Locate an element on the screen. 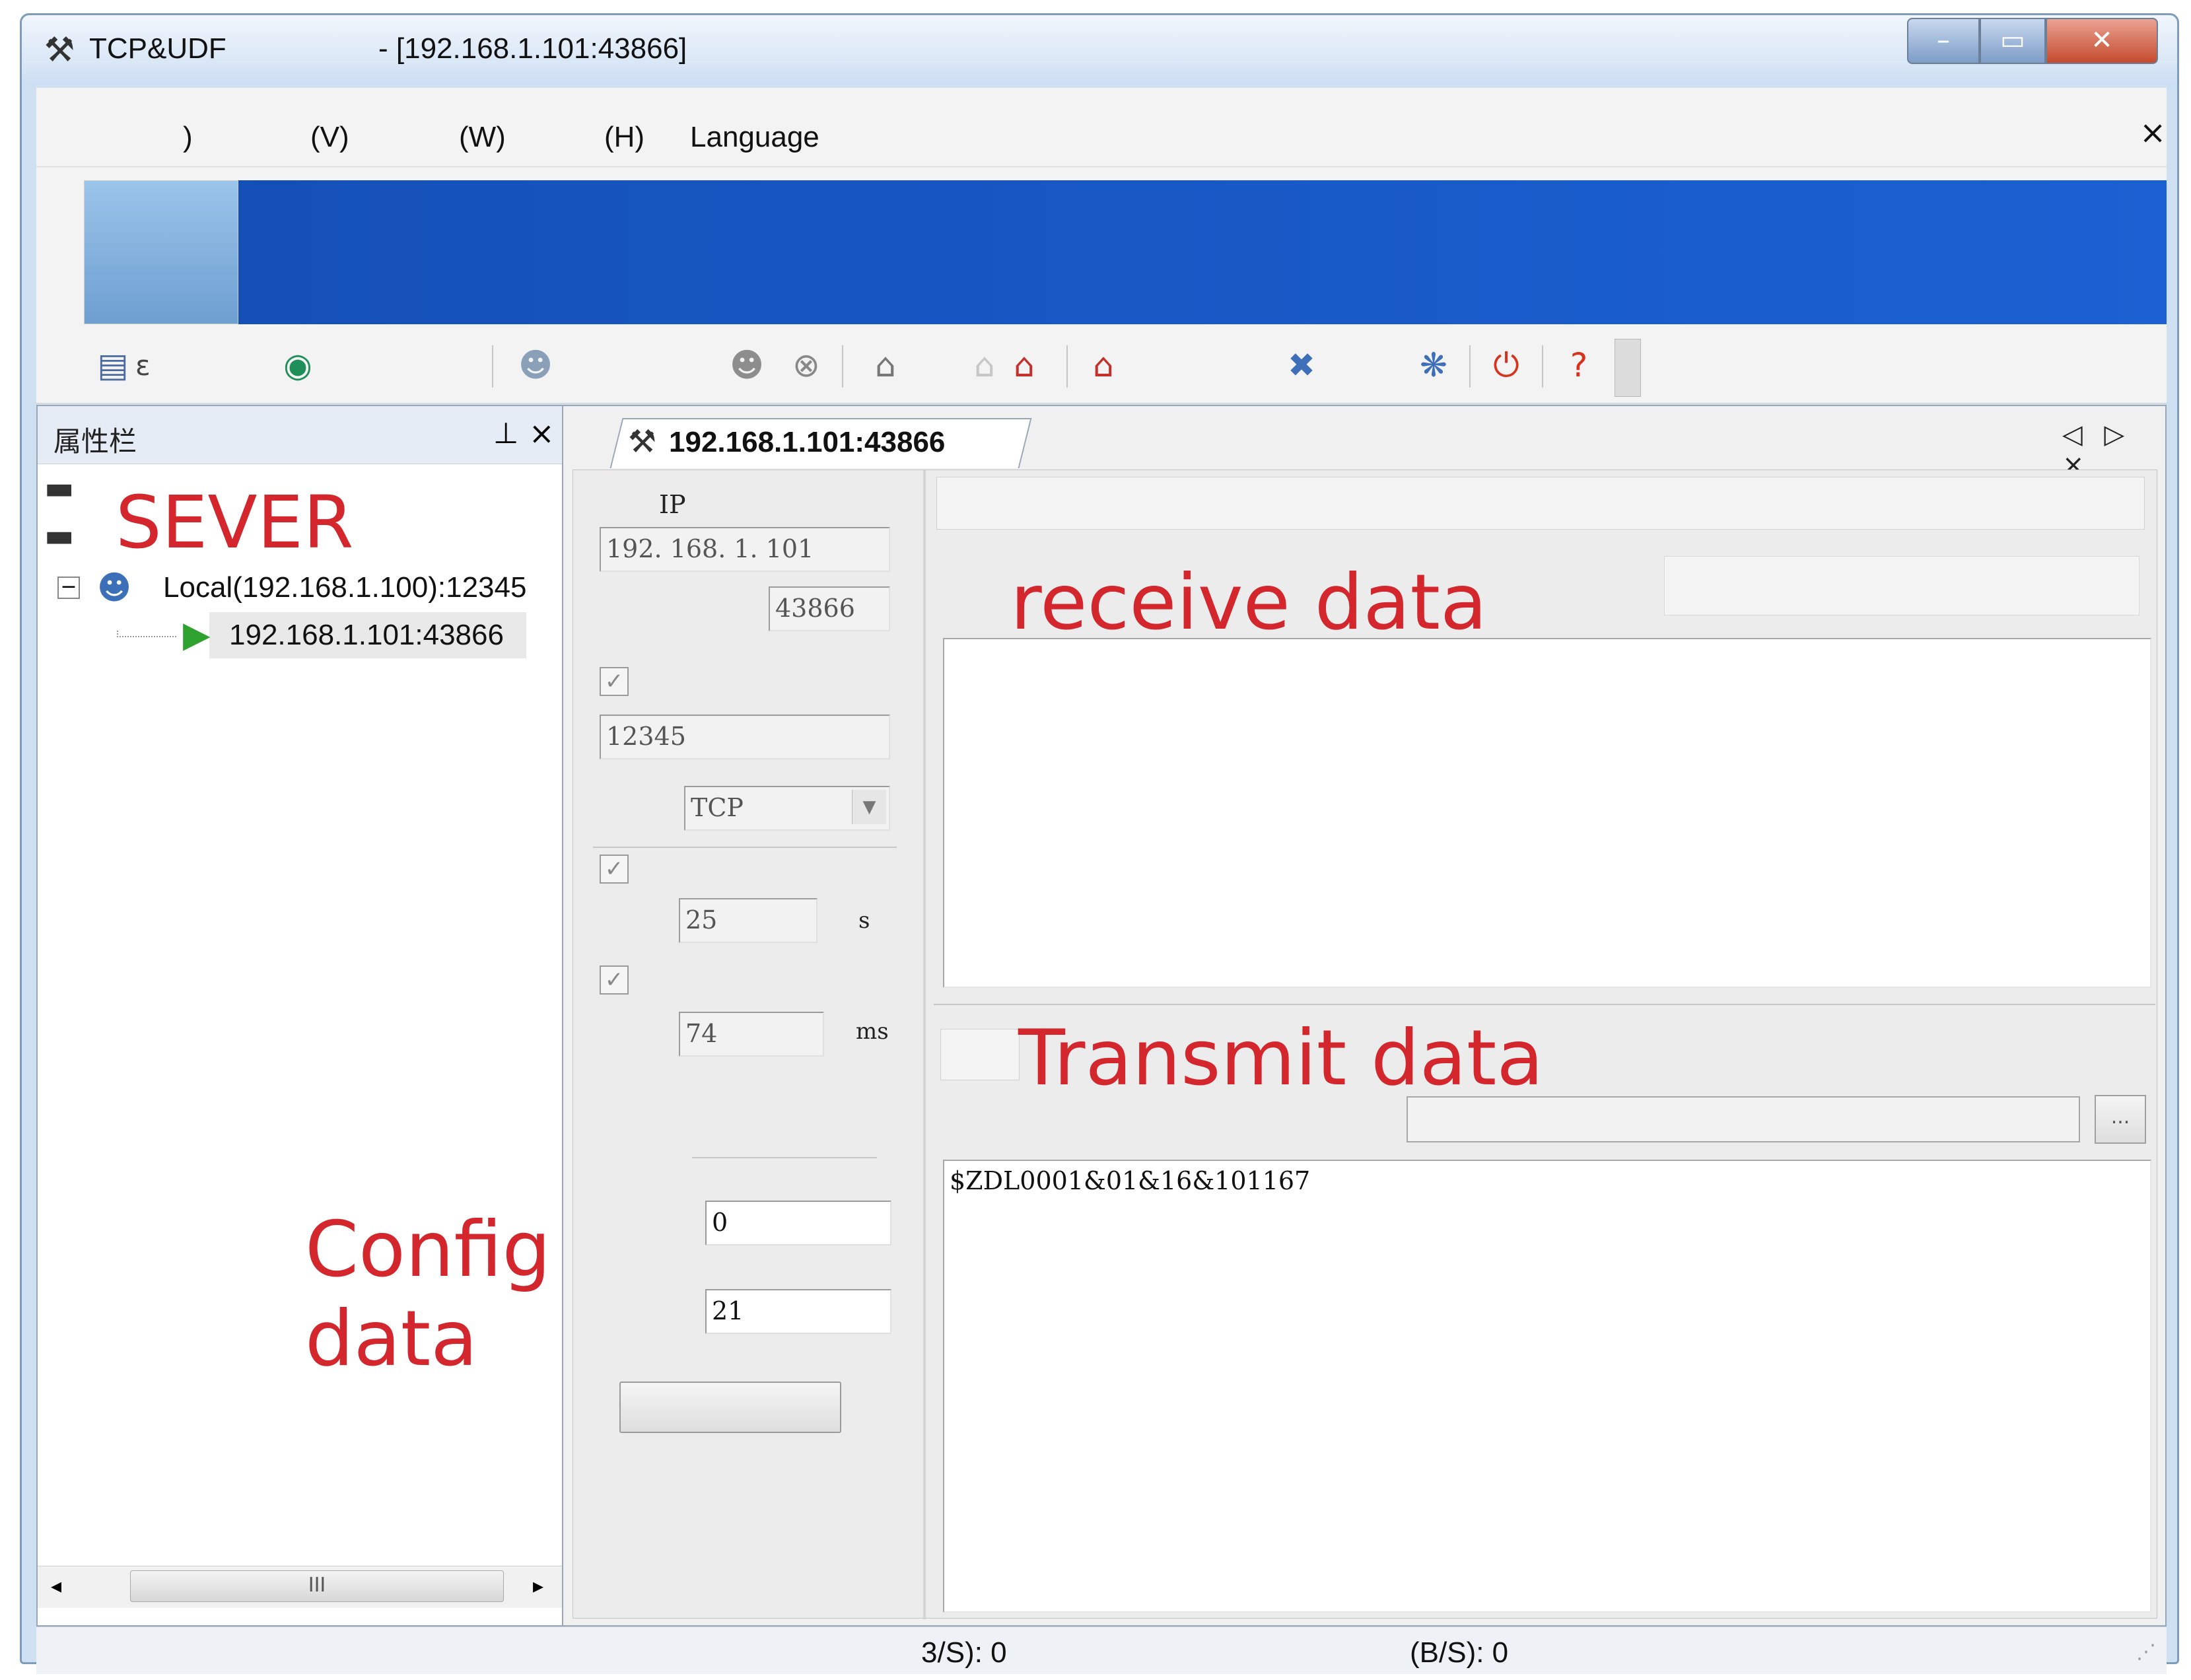  transmit-options-bar is located at coordinates (980, 1054).